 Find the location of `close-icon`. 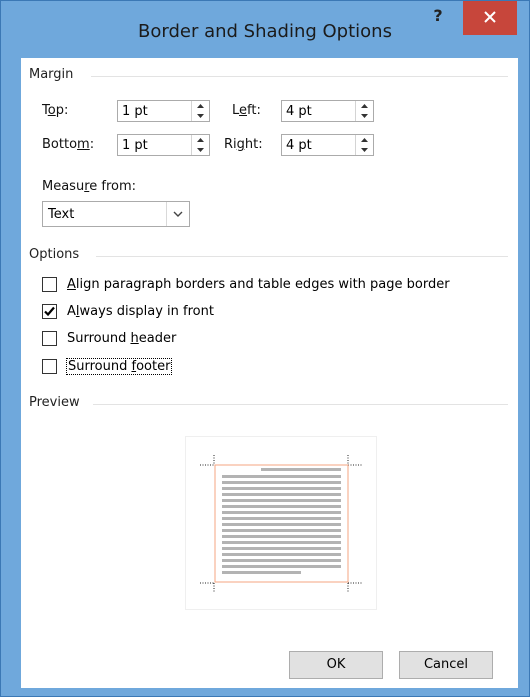

close-icon is located at coordinates (490, 17).